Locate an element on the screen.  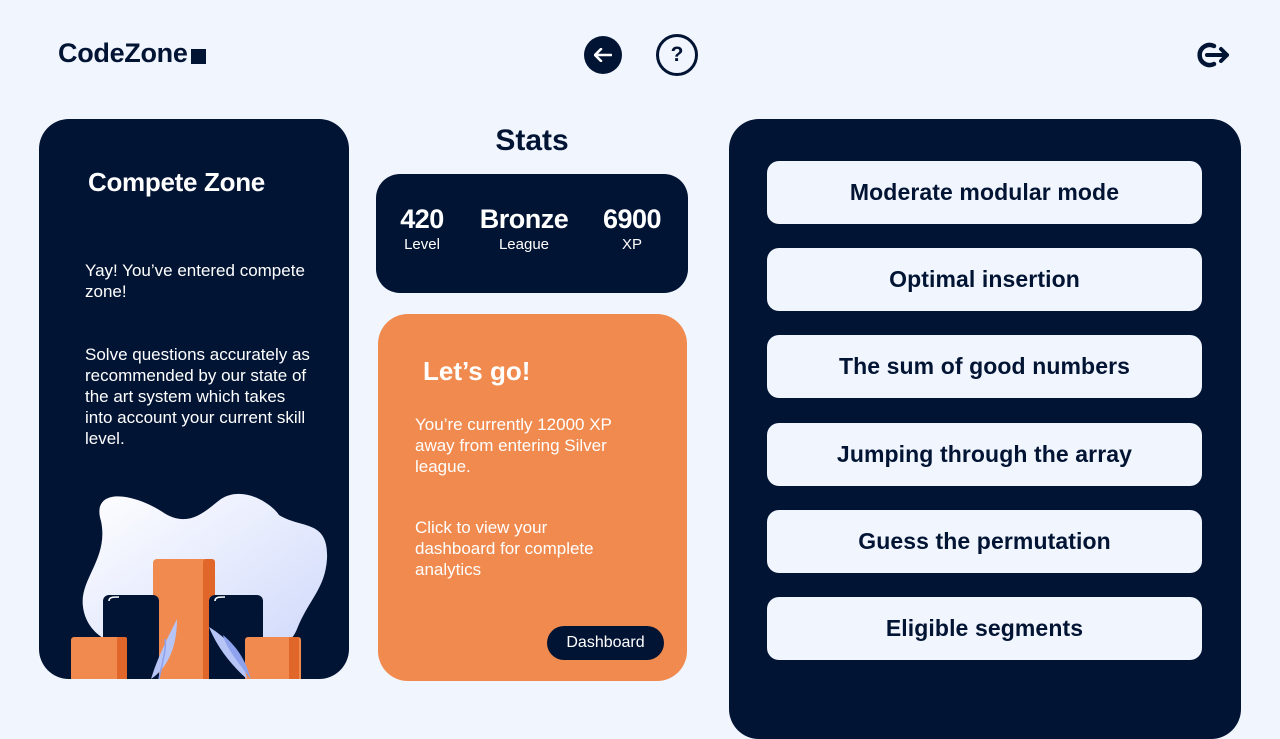
app-logo: CodeZone is located at coordinates (132, 53).